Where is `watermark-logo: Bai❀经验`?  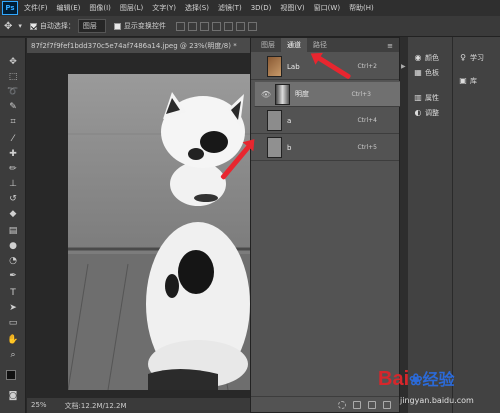
watermark-logo: Bai❀经验 is located at coordinates (416, 379).